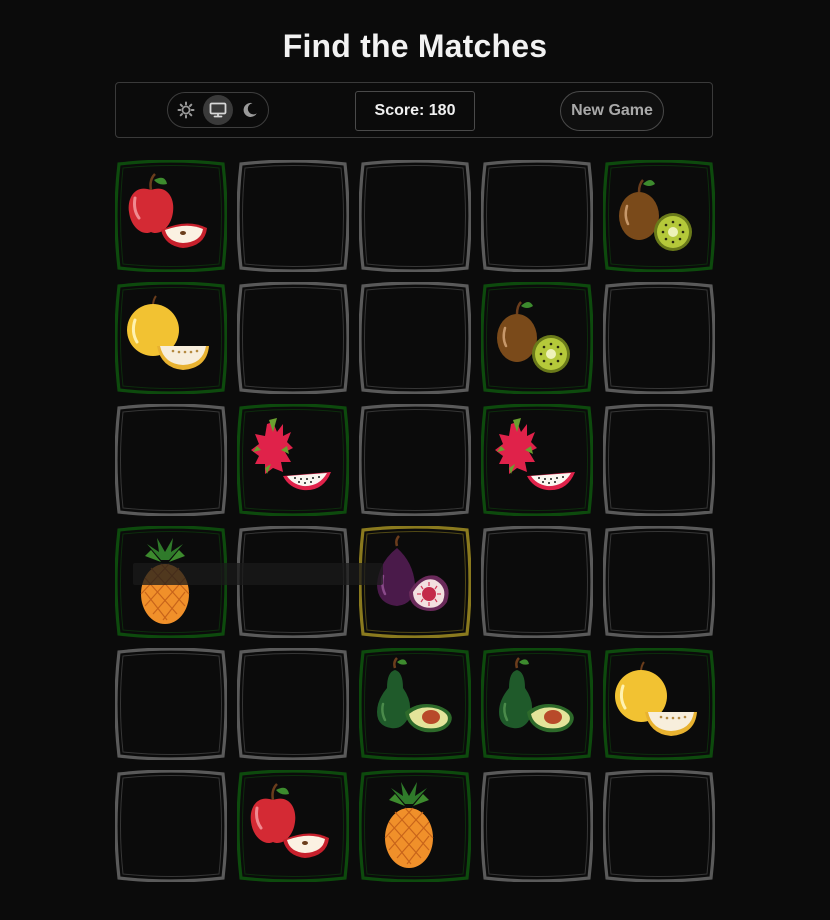 The width and height of the screenshot is (830, 920). I want to click on theme-system-button, so click(218, 110).